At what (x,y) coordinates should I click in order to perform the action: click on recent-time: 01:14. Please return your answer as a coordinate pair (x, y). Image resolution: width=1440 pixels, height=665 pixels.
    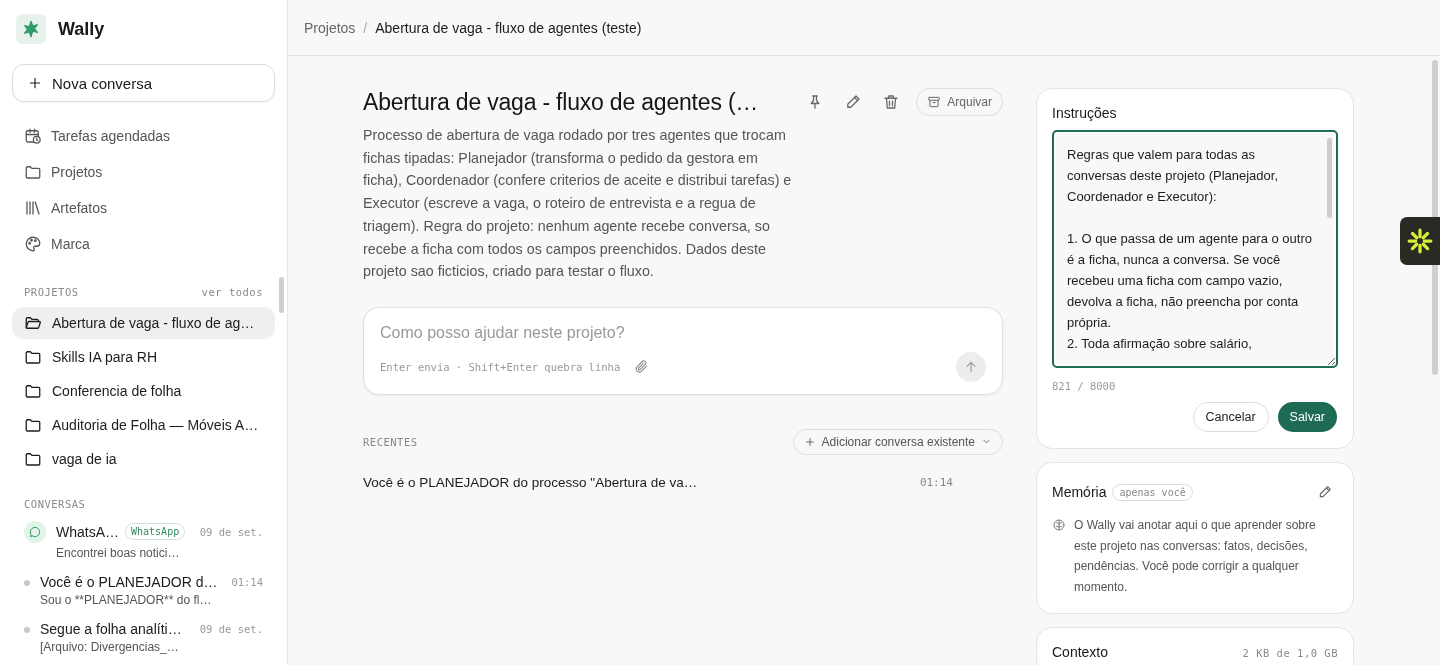
    Looking at the image, I should click on (936, 482).